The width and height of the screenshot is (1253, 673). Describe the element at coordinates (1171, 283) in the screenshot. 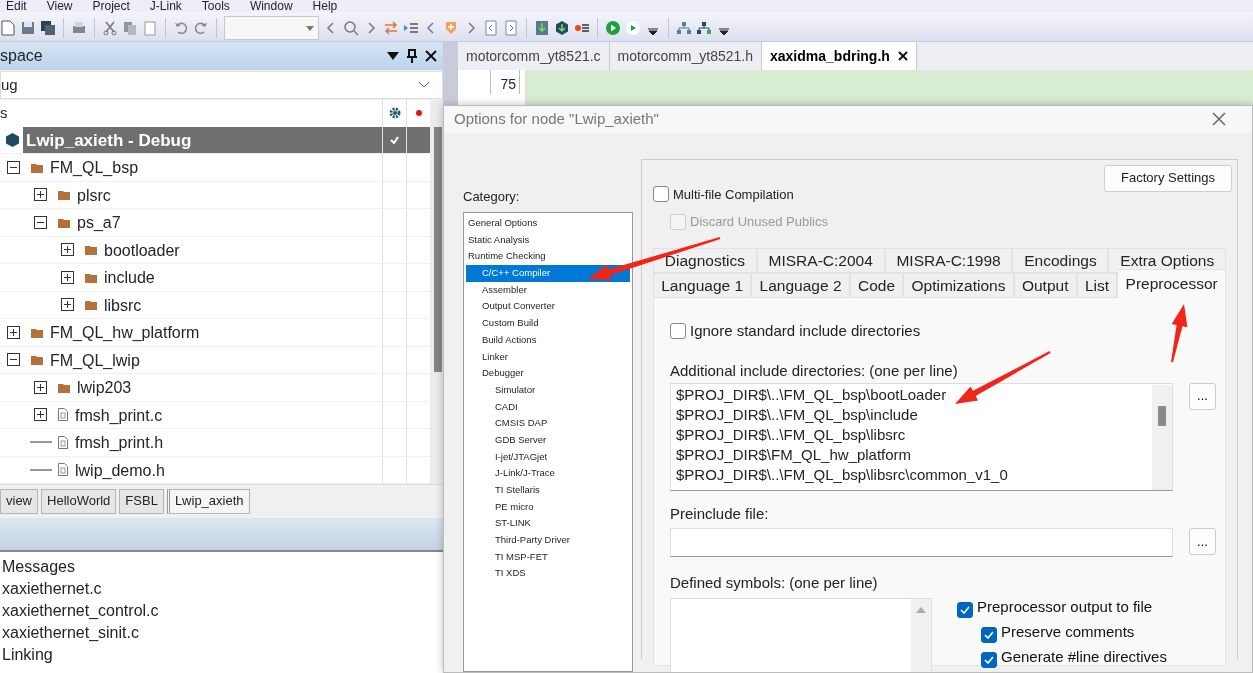

I see `tab: Preprocessor` at that location.